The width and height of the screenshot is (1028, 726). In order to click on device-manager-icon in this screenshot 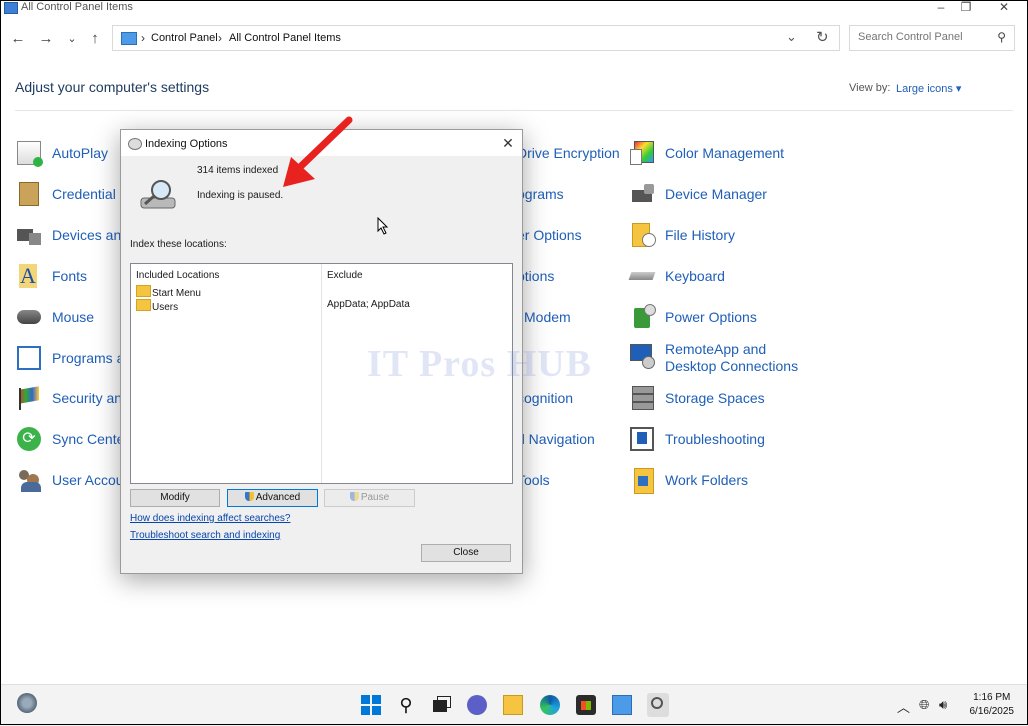, I will do `click(642, 194)`.